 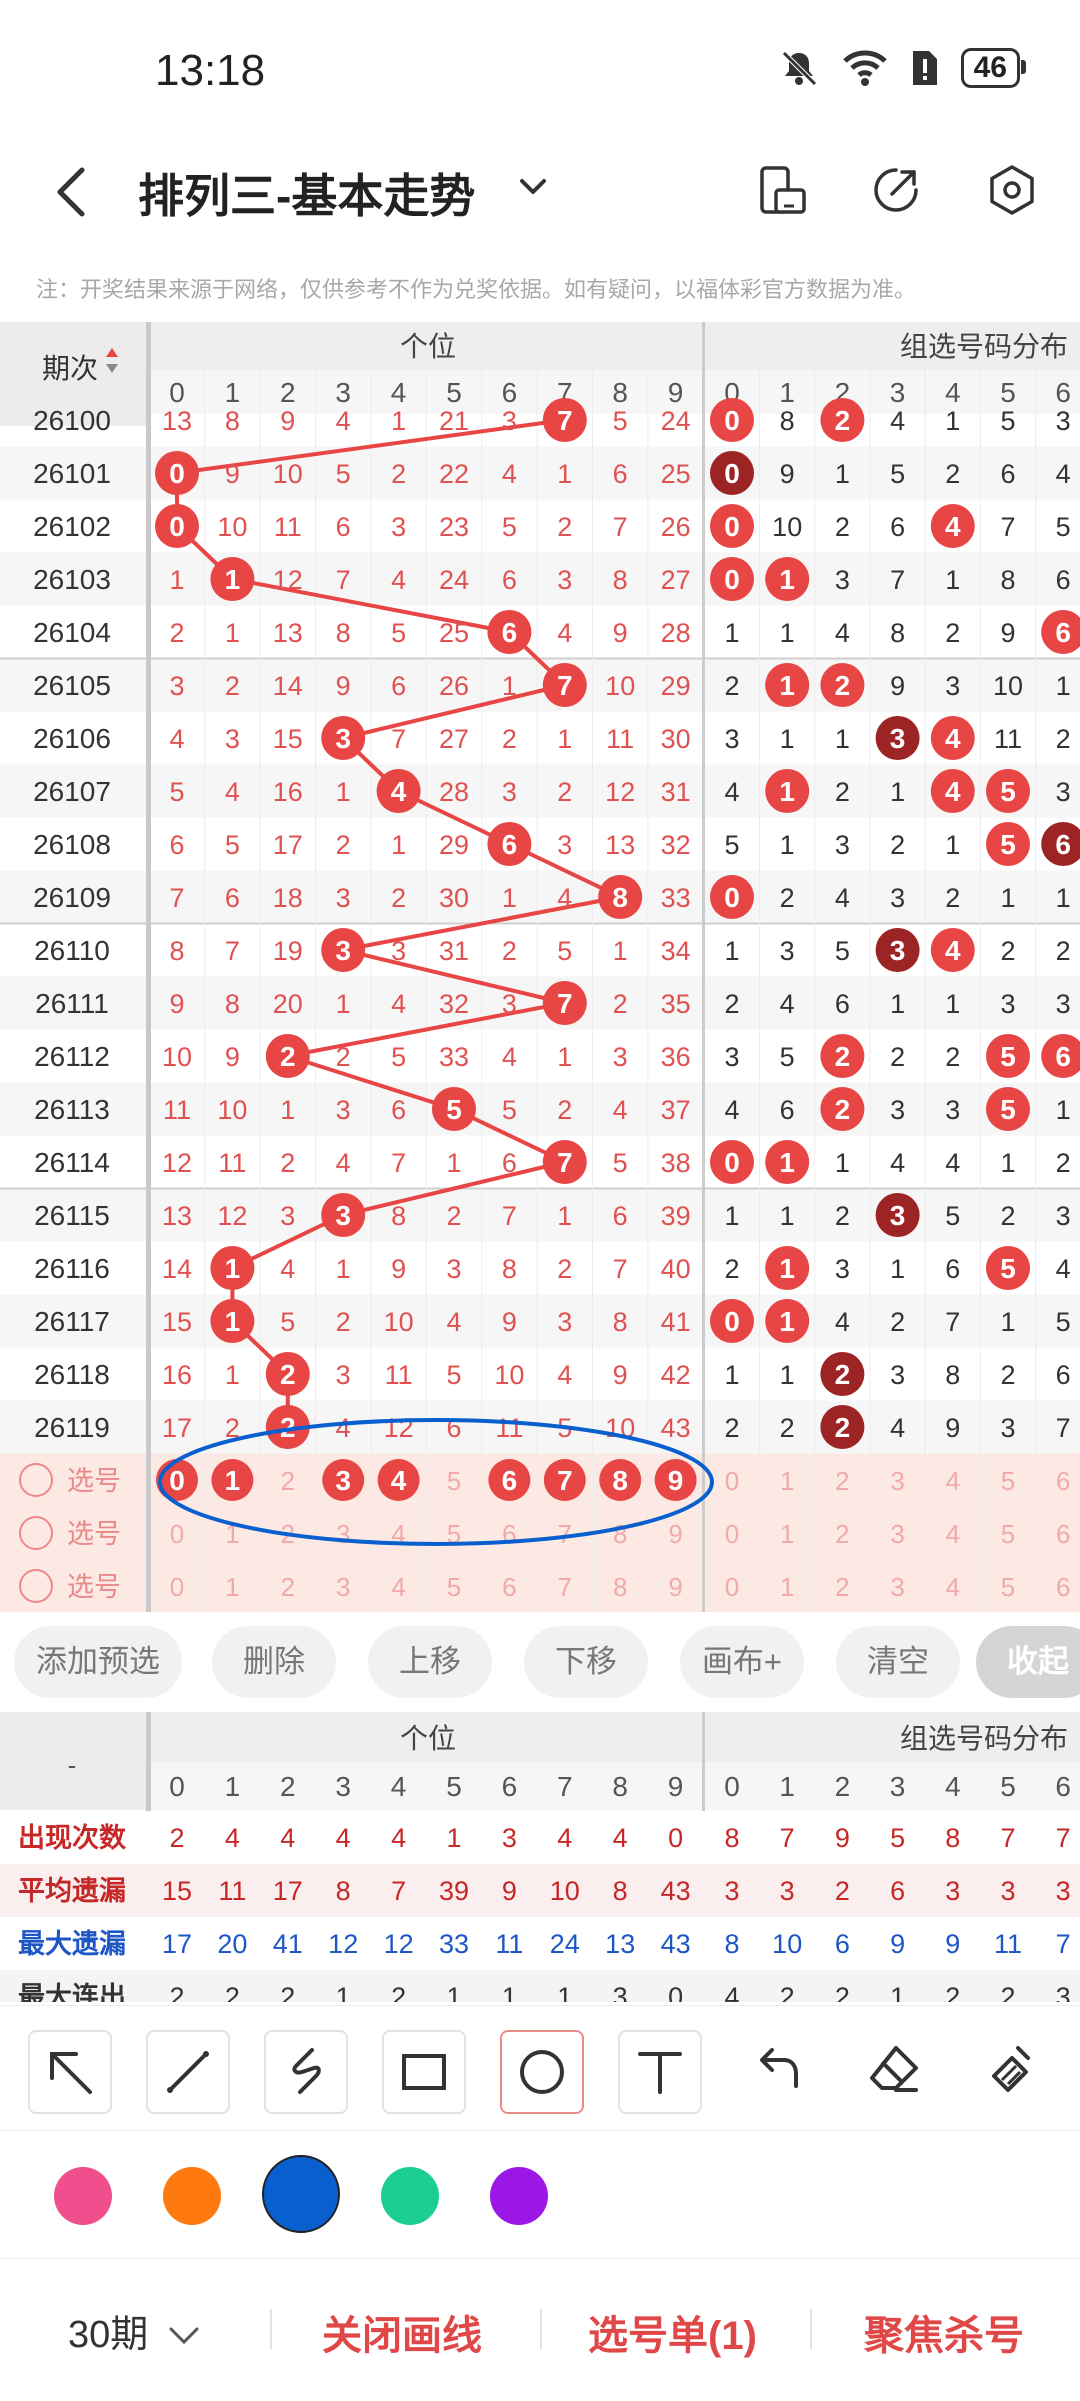 I want to click on close-lines-button: 关闭画线, so click(x=402, y=2332).